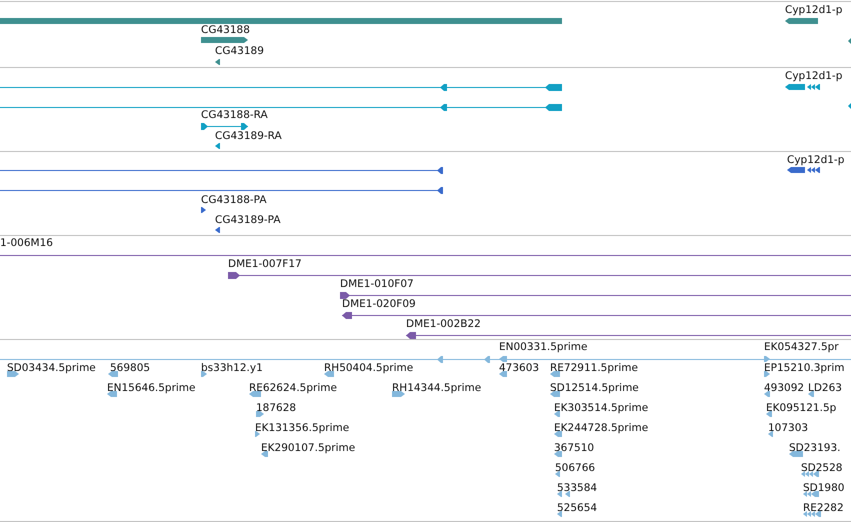  I want to click on feature-label: EK244728.5prime, so click(601, 428).